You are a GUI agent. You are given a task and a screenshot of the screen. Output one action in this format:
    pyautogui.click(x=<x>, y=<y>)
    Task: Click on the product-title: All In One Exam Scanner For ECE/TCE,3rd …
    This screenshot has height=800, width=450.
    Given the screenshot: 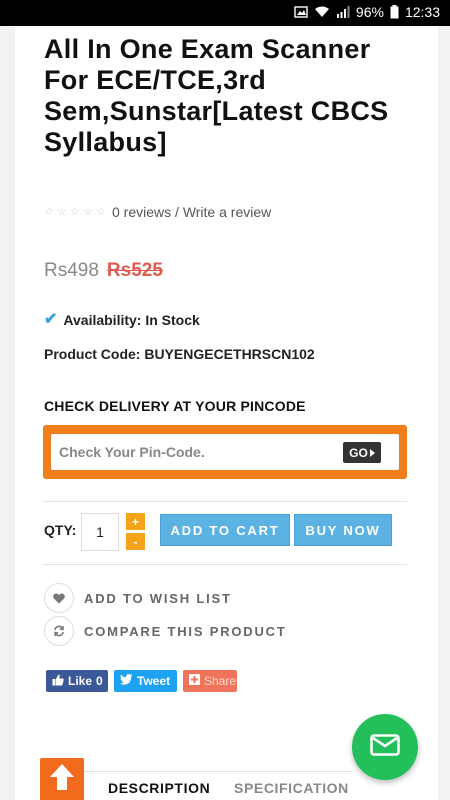 What is the action you would take?
    pyautogui.click(x=216, y=95)
    